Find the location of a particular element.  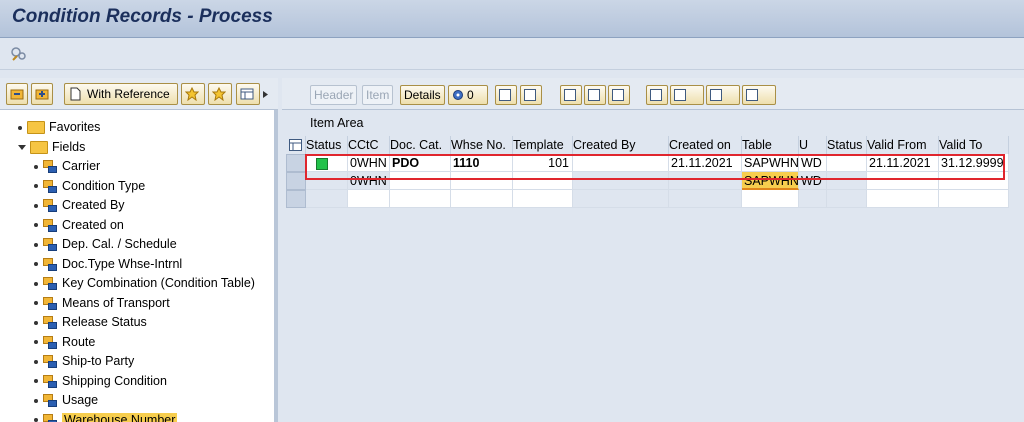

export-icon is located at coordinates (687, 95).